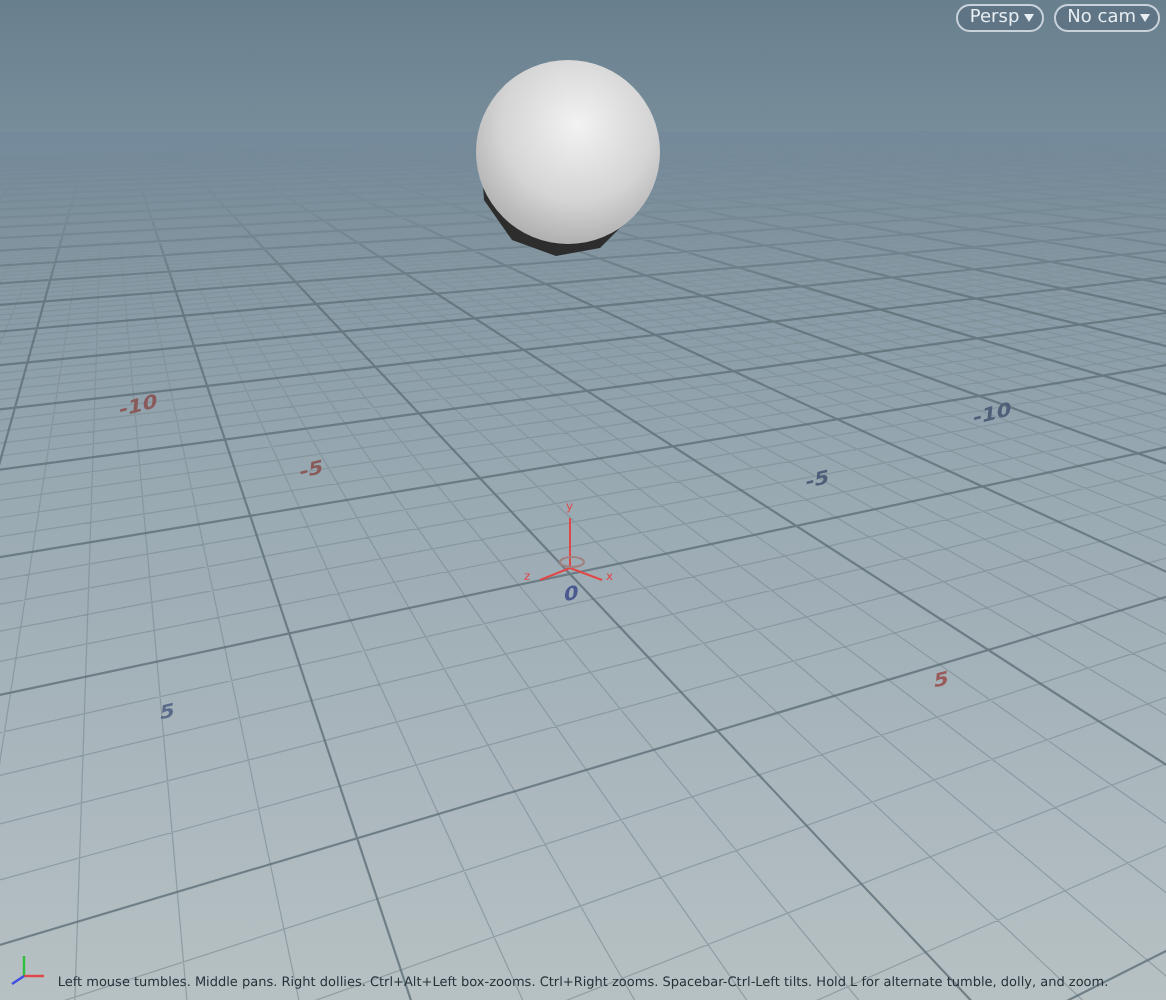 Image resolution: width=1166 pixels, height=1000 pixels. Describe the element at coordinates (27, 970) in the screenshot. I see `axis-gizmo-icon` at that location.